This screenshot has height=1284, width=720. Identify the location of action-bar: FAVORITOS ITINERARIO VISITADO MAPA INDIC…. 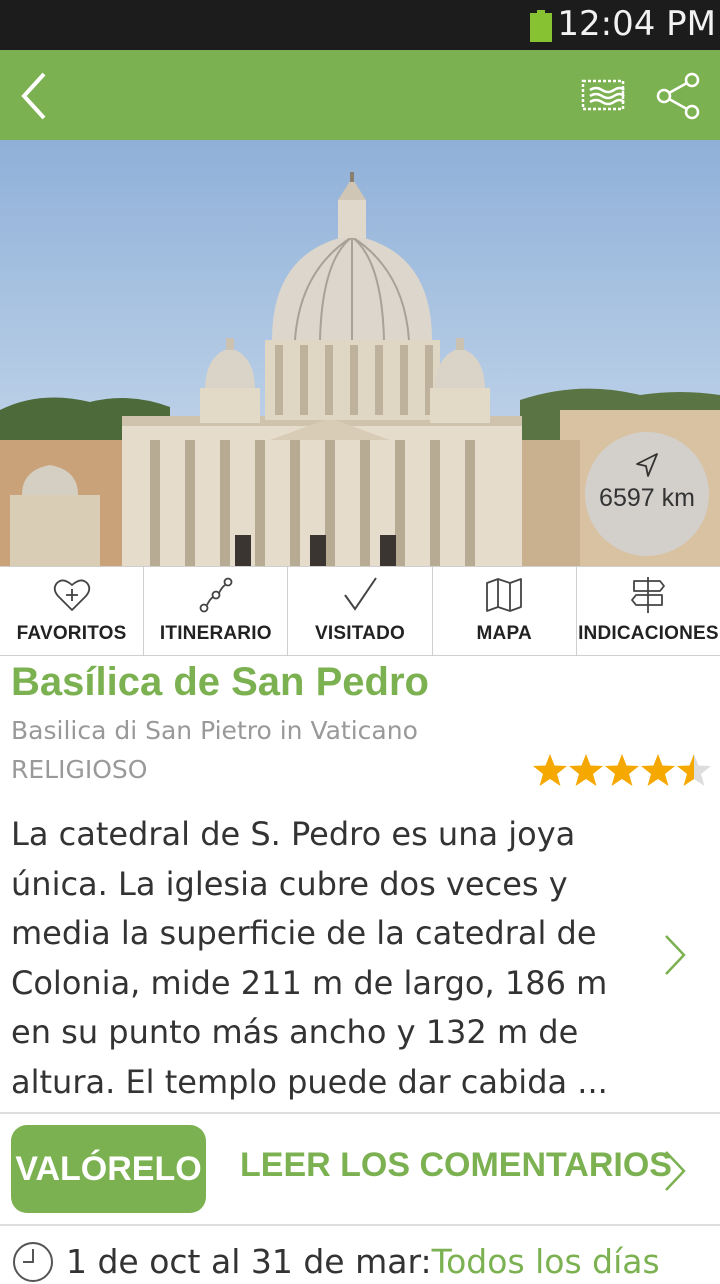
(360, 611).